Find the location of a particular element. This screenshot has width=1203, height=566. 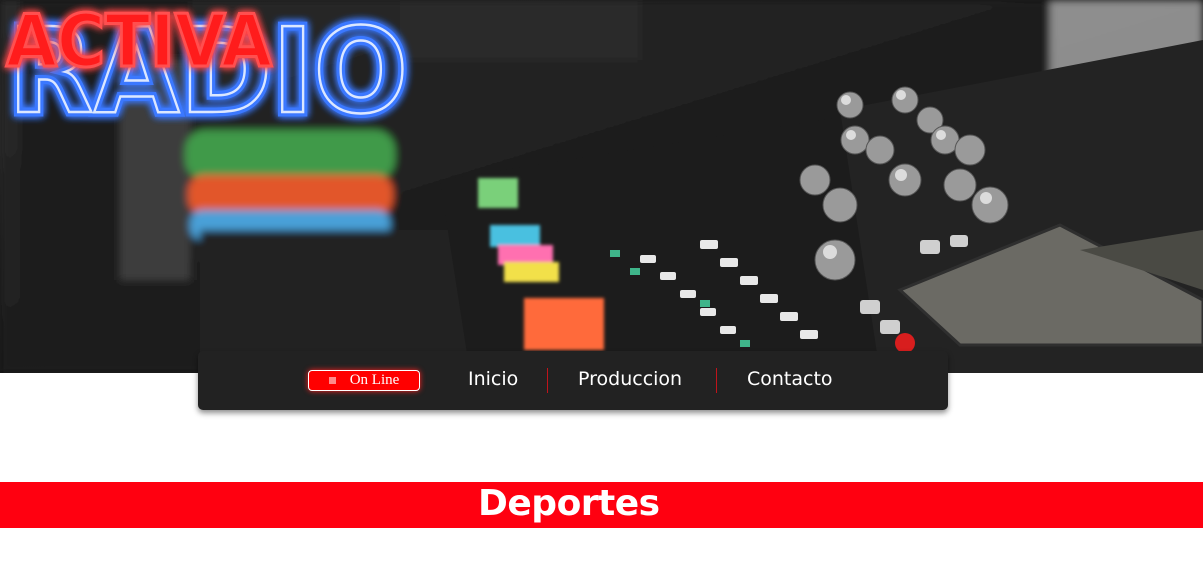

online-badge: On Line is located at coordinates (364, 380).